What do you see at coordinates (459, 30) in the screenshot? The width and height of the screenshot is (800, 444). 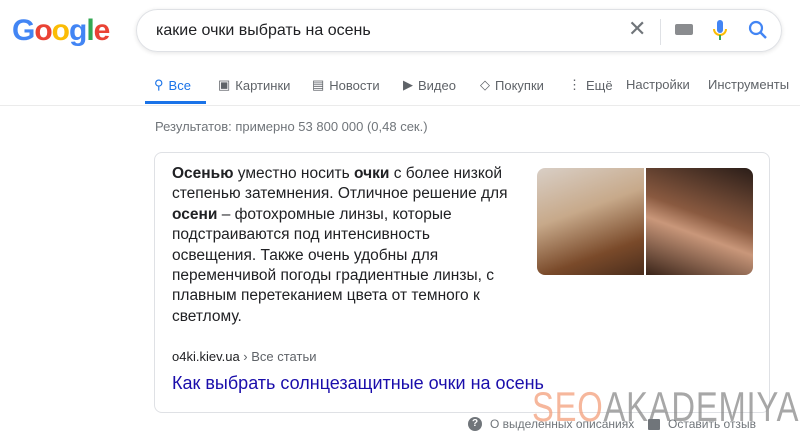 I see `search-box: какие очки выбрать на осень ✕` at bounding box center [459, 30].